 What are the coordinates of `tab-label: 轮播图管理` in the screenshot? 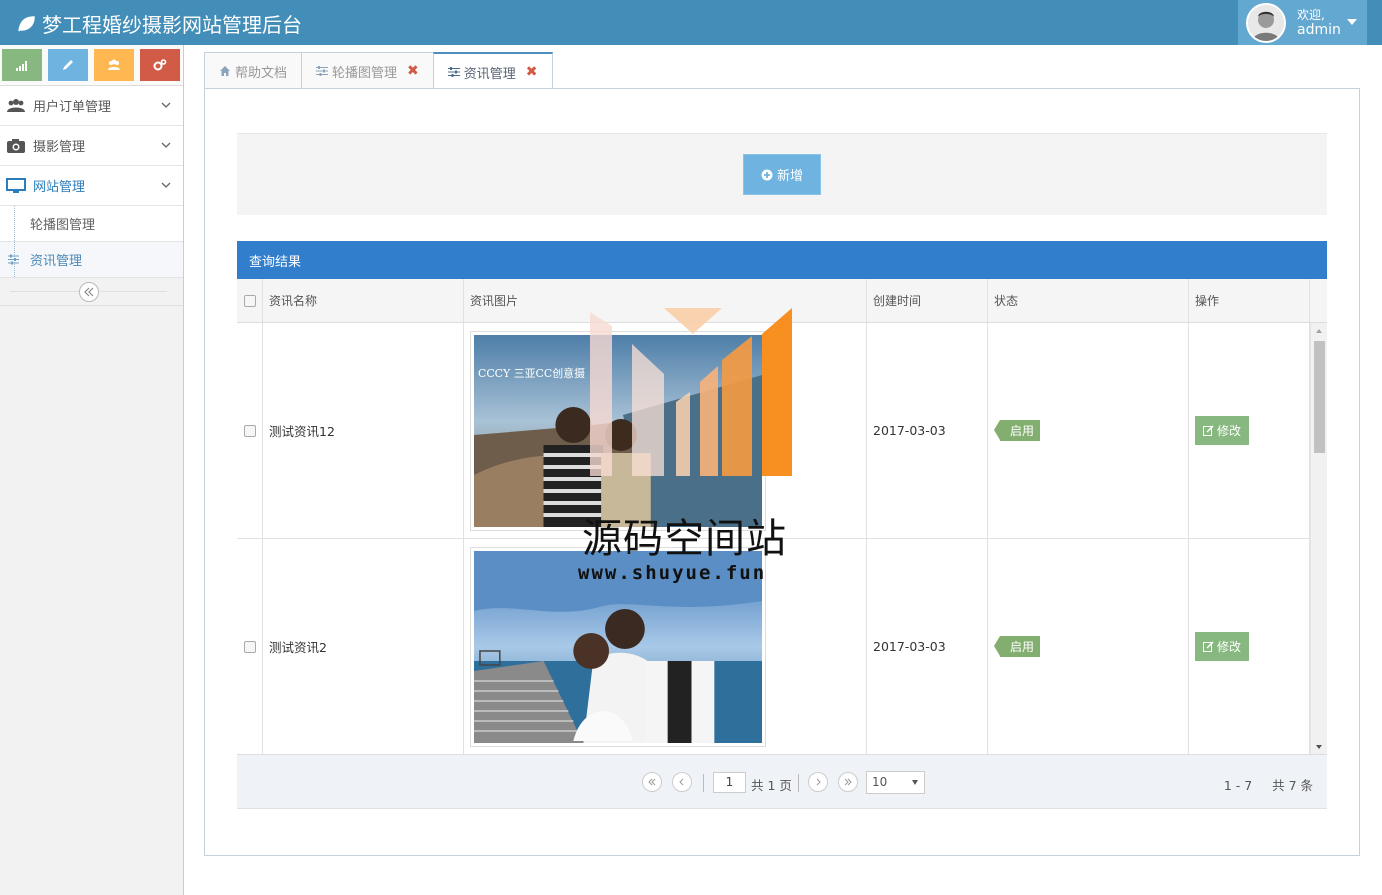 It's located at (365, 73).